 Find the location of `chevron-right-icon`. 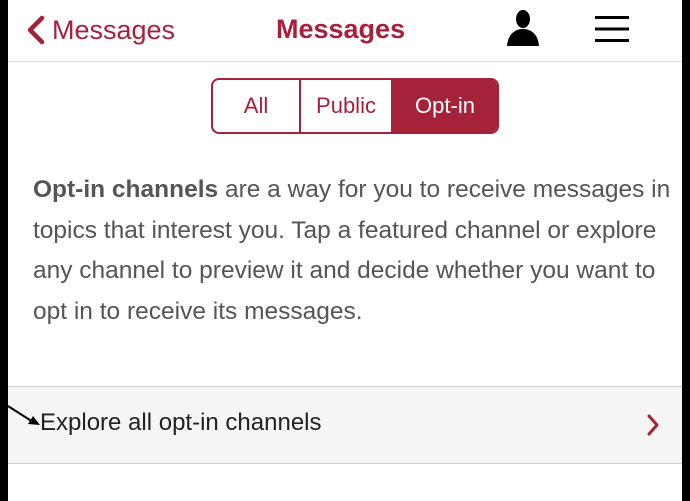

chevron-right-icon is located at coordinates (653, 425).